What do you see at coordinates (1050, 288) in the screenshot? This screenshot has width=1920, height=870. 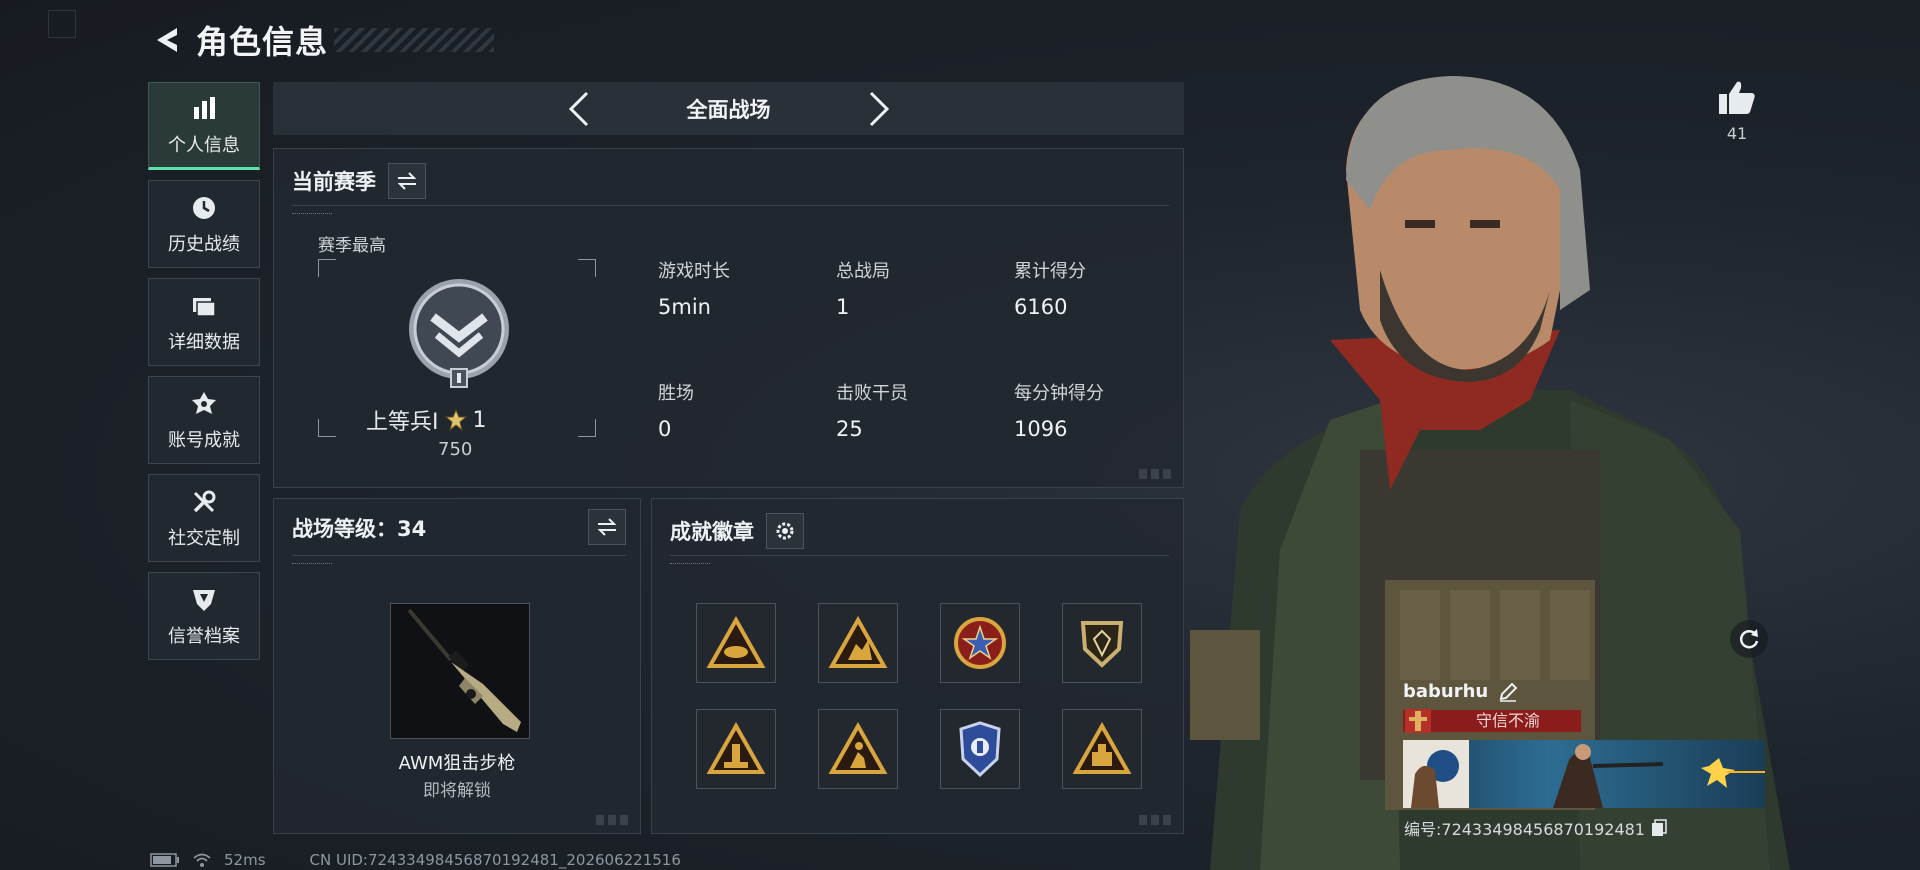 I see `stat-total-score: 累计得分 6160` at bounding box center [1050, 288].